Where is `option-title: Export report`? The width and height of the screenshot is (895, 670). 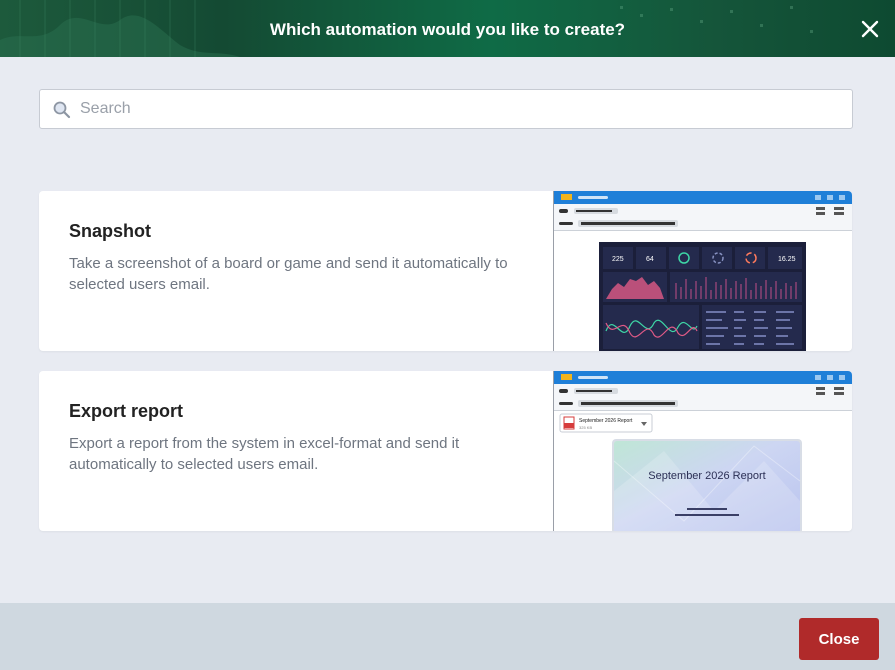 option-title: Export report is located at coordinates (126, 411).